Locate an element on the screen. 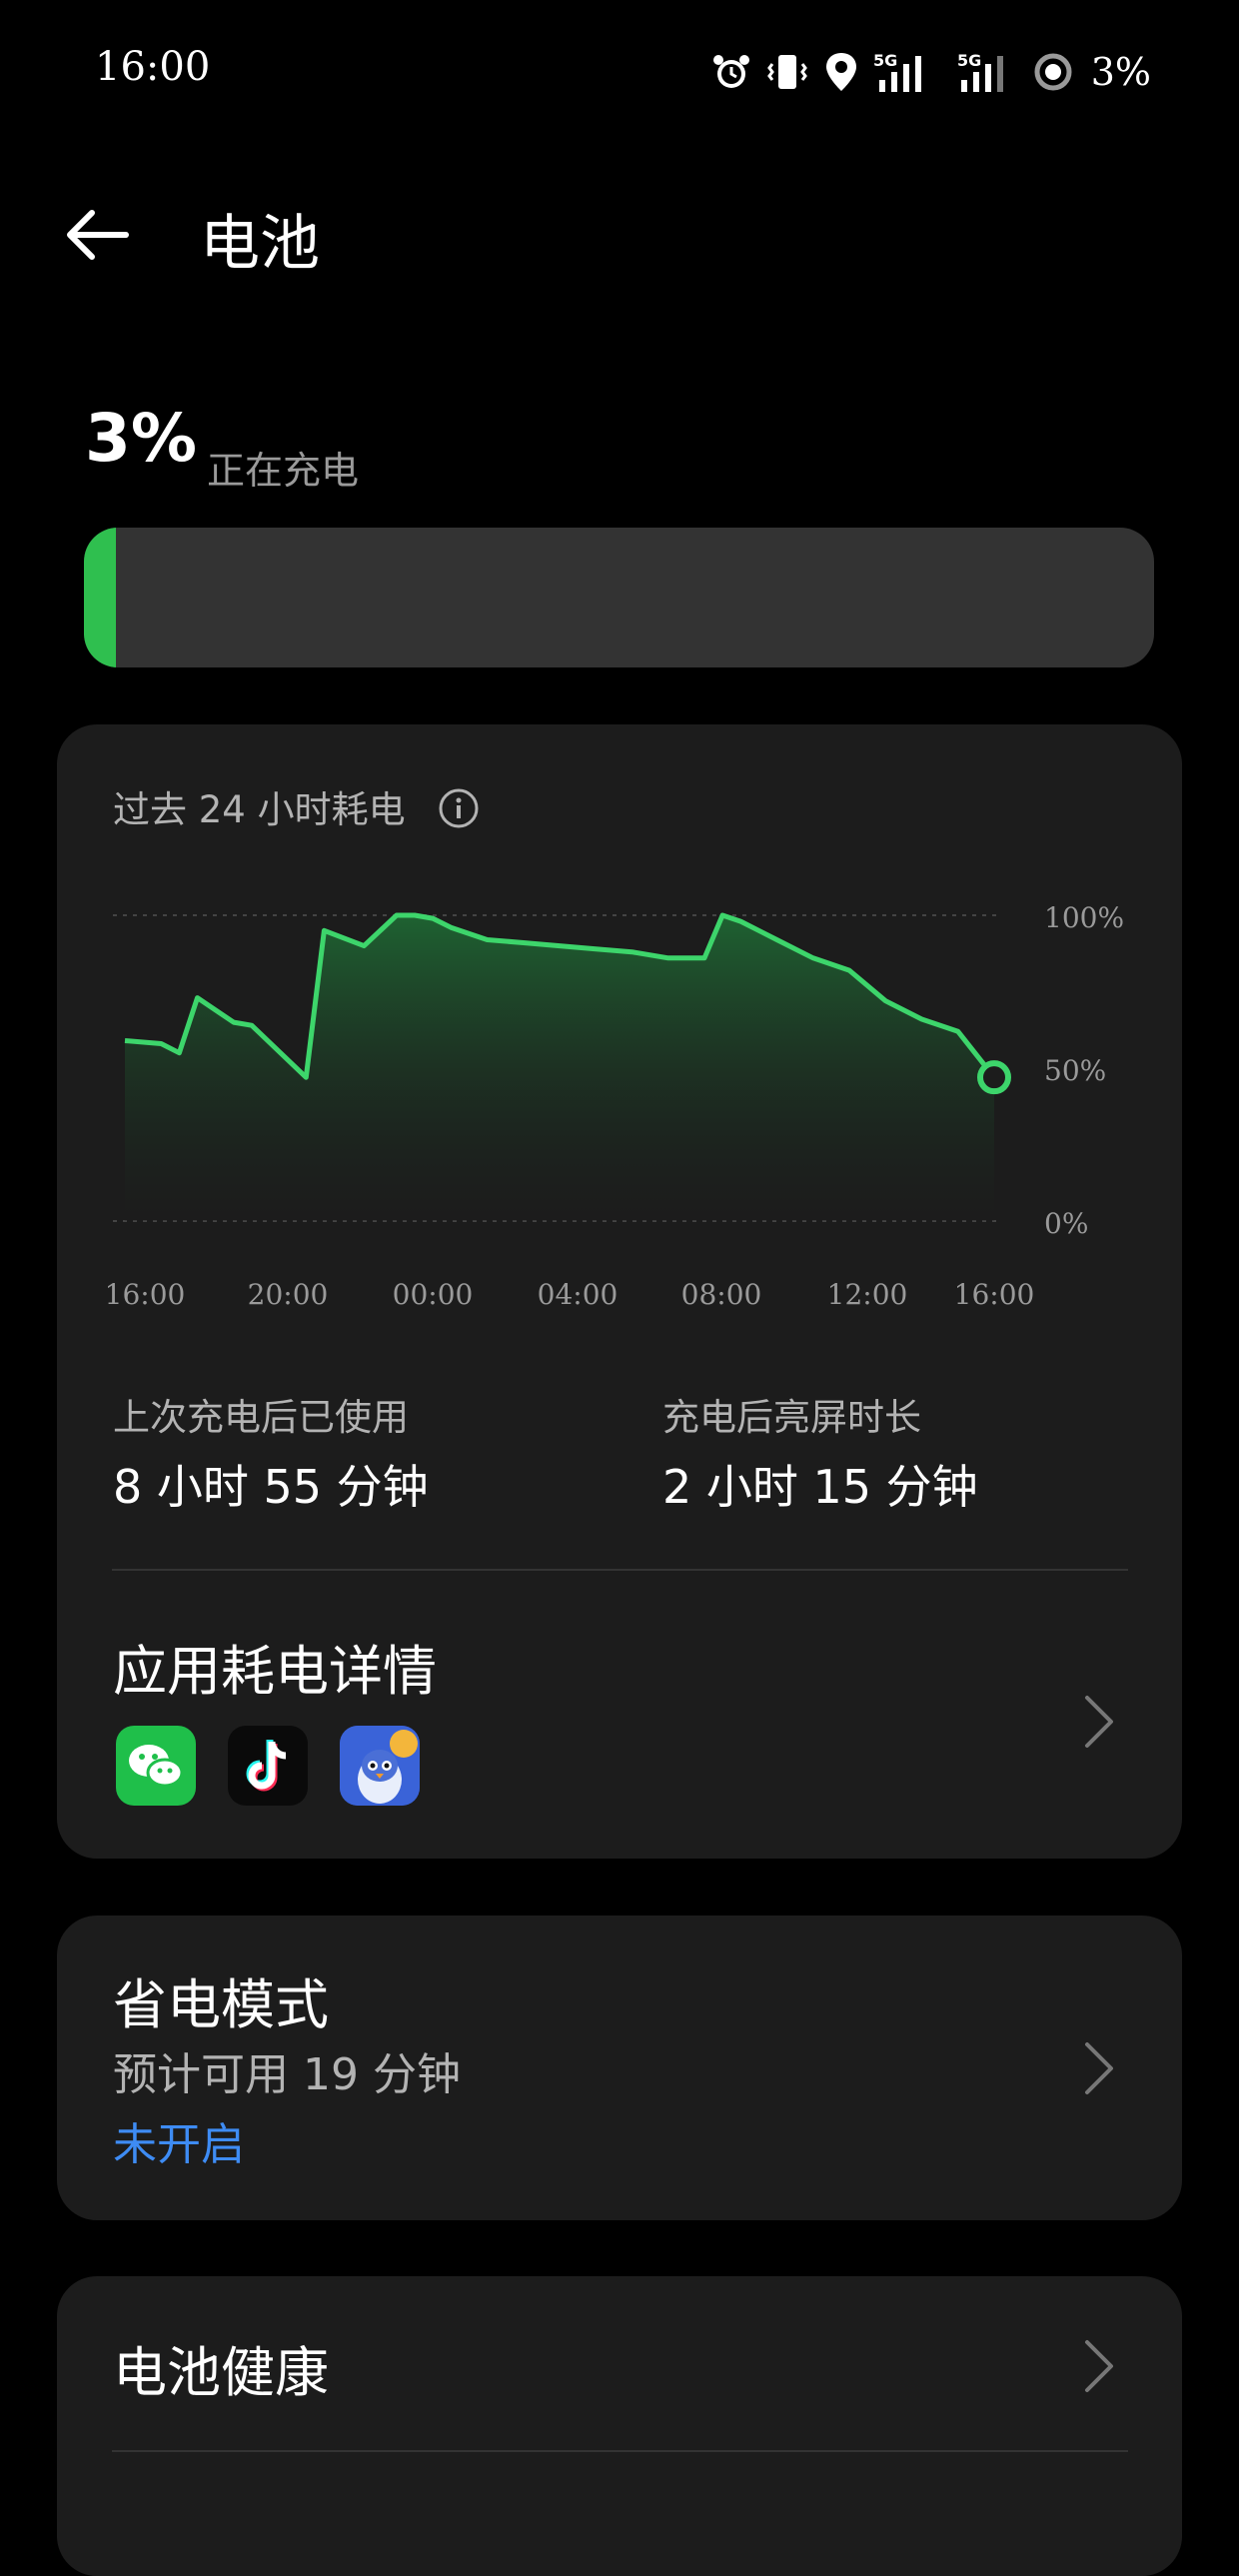 Image resolution: width=1239 pixels, height=2576 pixels. y-tick-label: 50% is located at coordinates (1075, 1070).